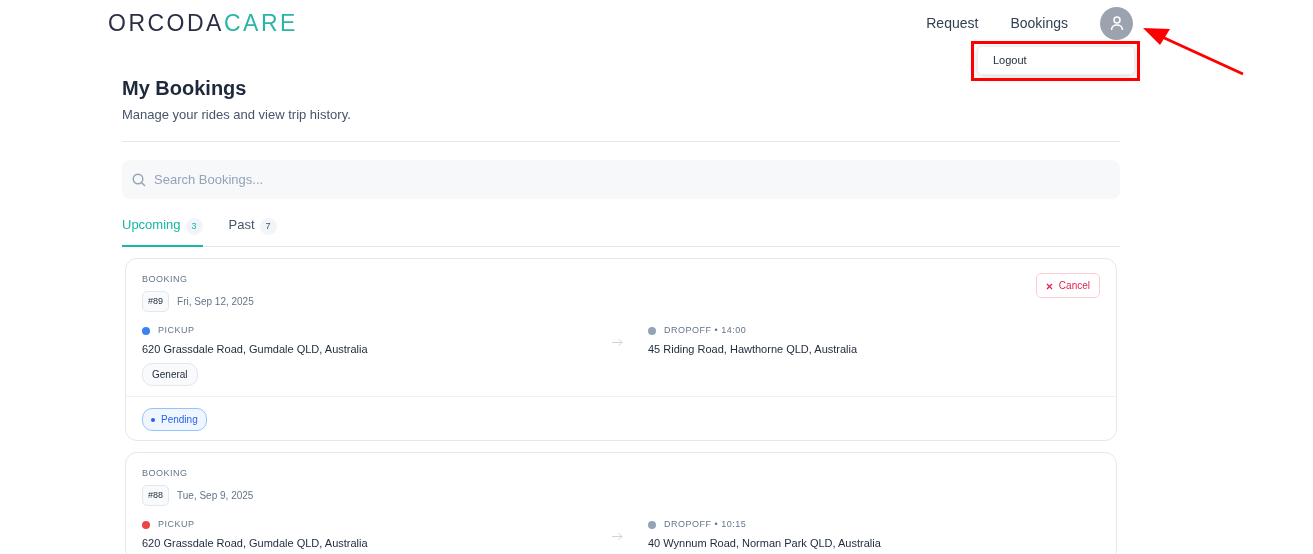  I want to click on count-badge: 3, so click(194, 226).